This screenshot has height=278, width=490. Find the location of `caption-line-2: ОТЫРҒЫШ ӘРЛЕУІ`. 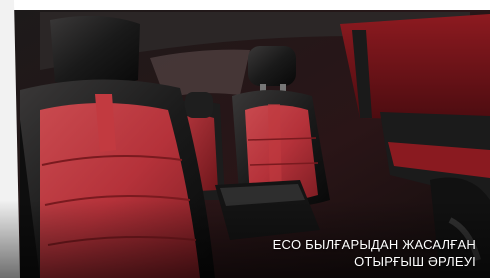

caption-line-2: ОТЫРҒЫШ ӘРЛЕУІ is located at coordinates (415, 261).